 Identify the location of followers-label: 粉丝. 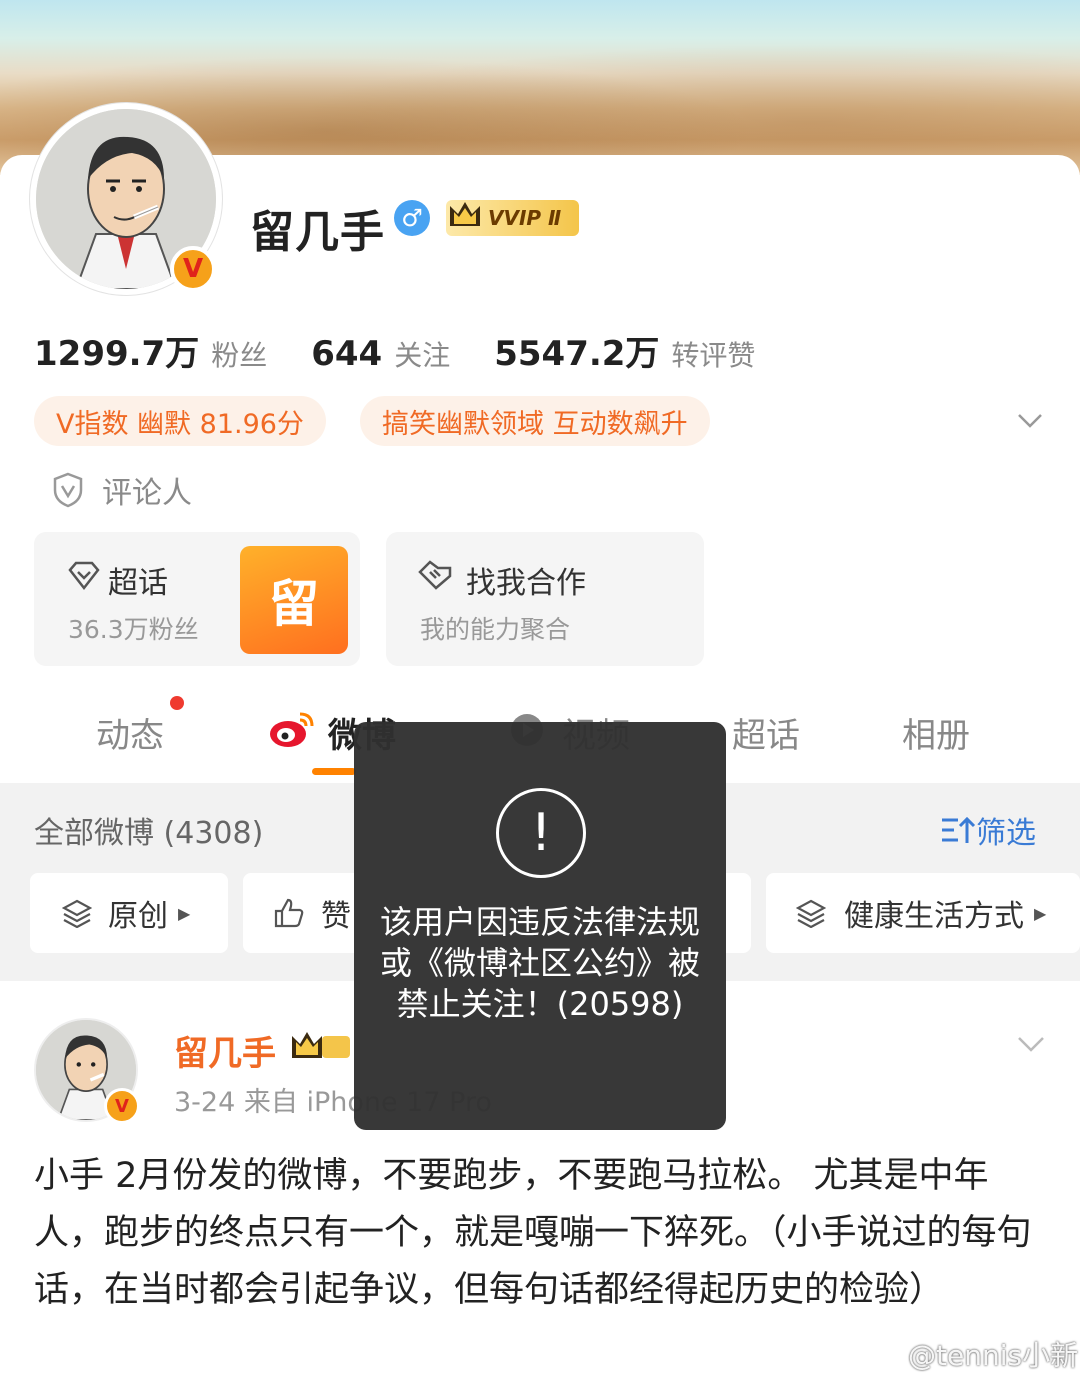
(239, 355).